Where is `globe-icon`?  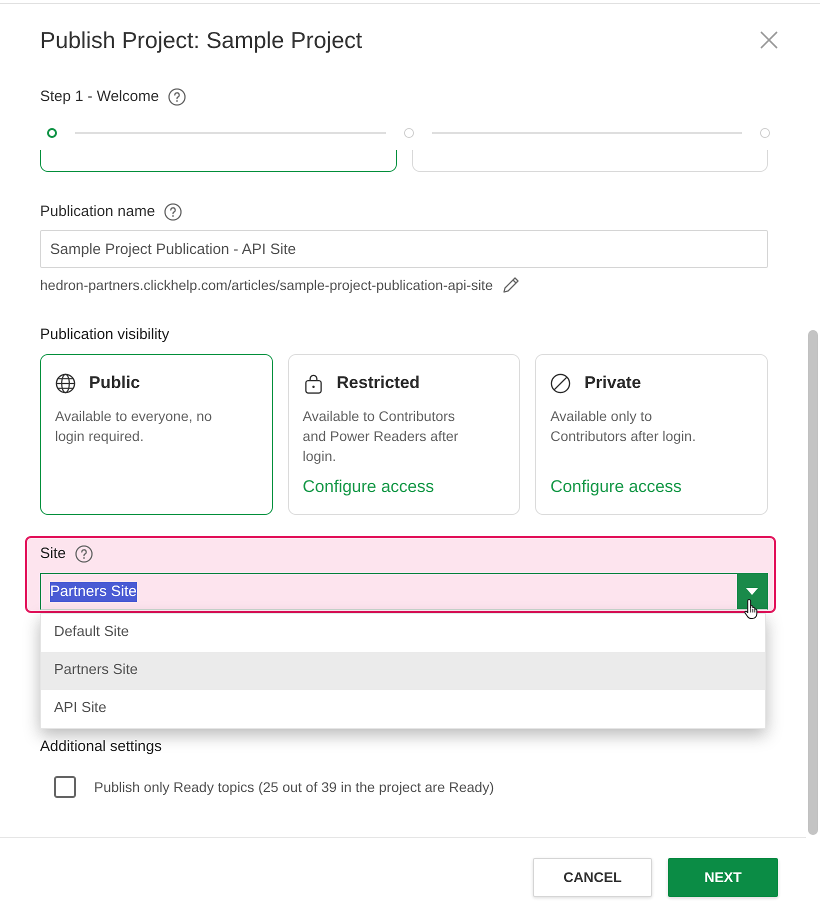 globe-icon is located at coordinates (65, 383).